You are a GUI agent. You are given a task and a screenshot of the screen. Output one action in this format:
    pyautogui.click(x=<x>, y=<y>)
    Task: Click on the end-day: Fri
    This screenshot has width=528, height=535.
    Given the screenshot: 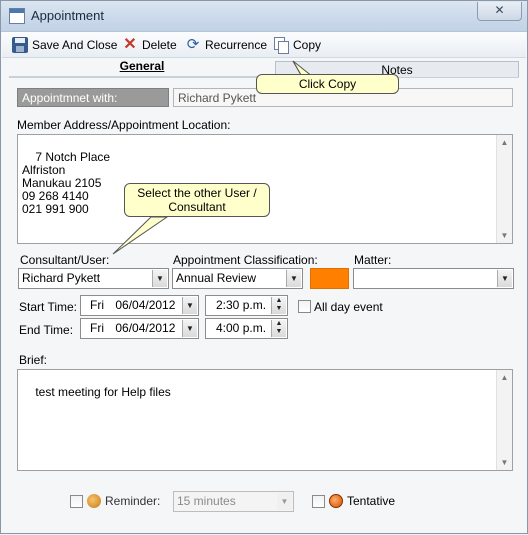 What is the action you would take?
    pyautogui.click(x=97, y=328)
    